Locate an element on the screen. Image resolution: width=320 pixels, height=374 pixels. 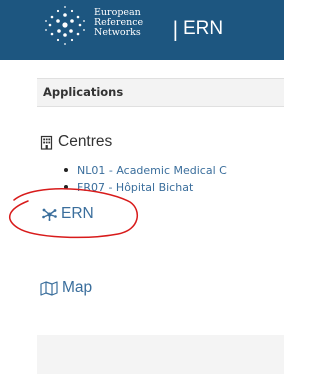
top-header: European Reference Networks | ERN is located at coordinates (142, 30).